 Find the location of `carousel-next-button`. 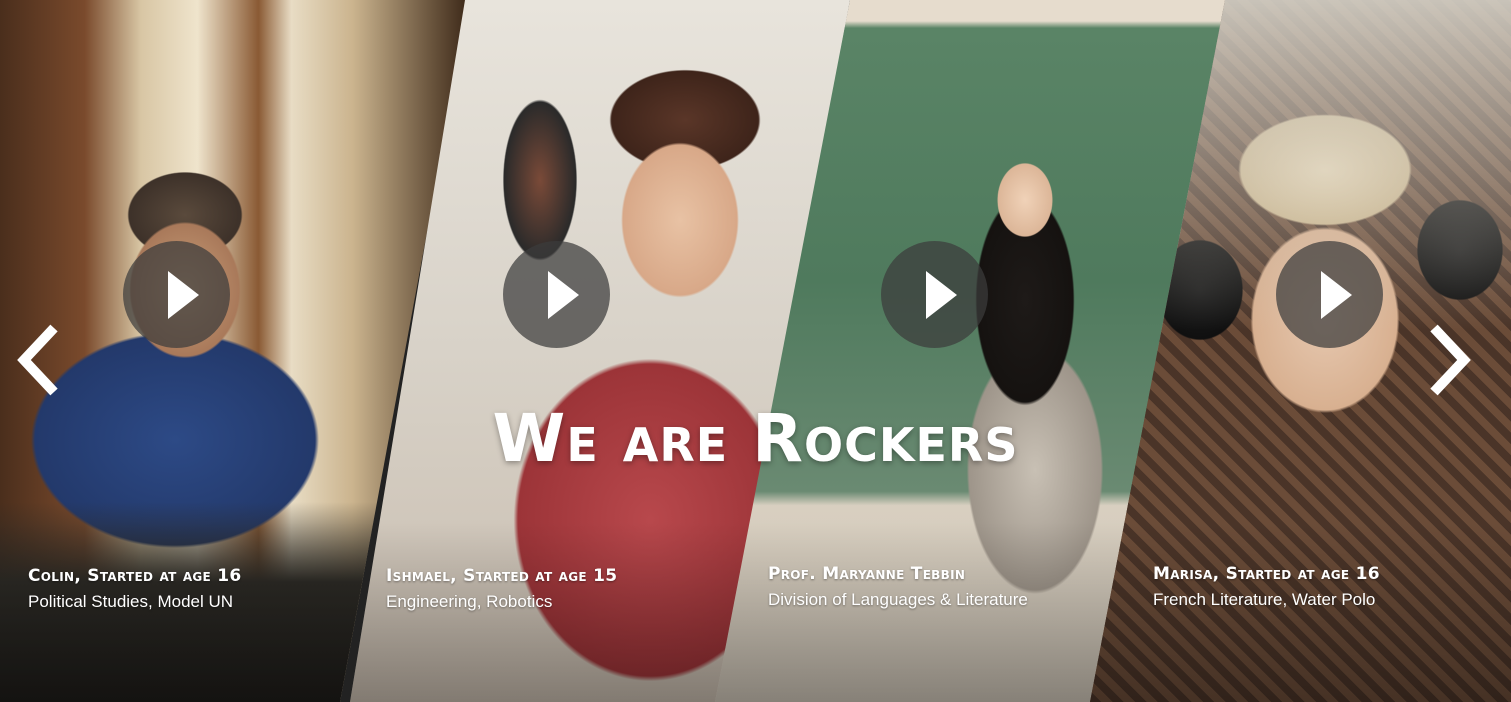

carousel-next-button is located at coordinates (1449, 360).